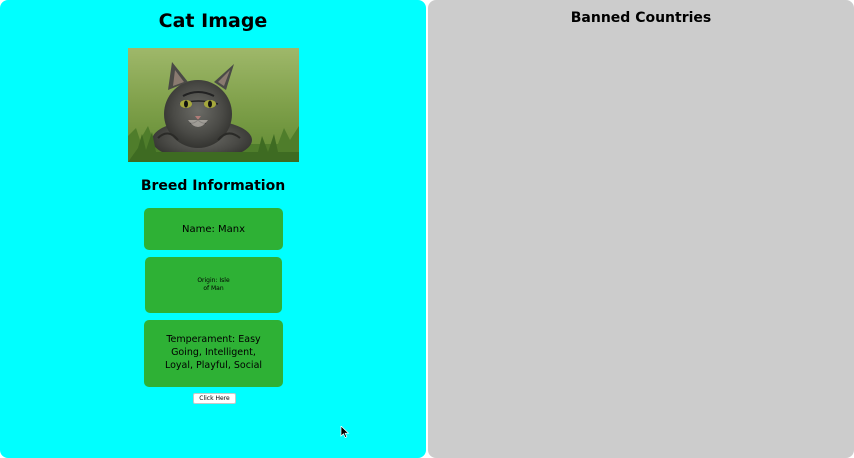 This screenshot has width=854, height=458. I want to click on breed-origin-card: Origin: Isle of Man, so click(213, 285).